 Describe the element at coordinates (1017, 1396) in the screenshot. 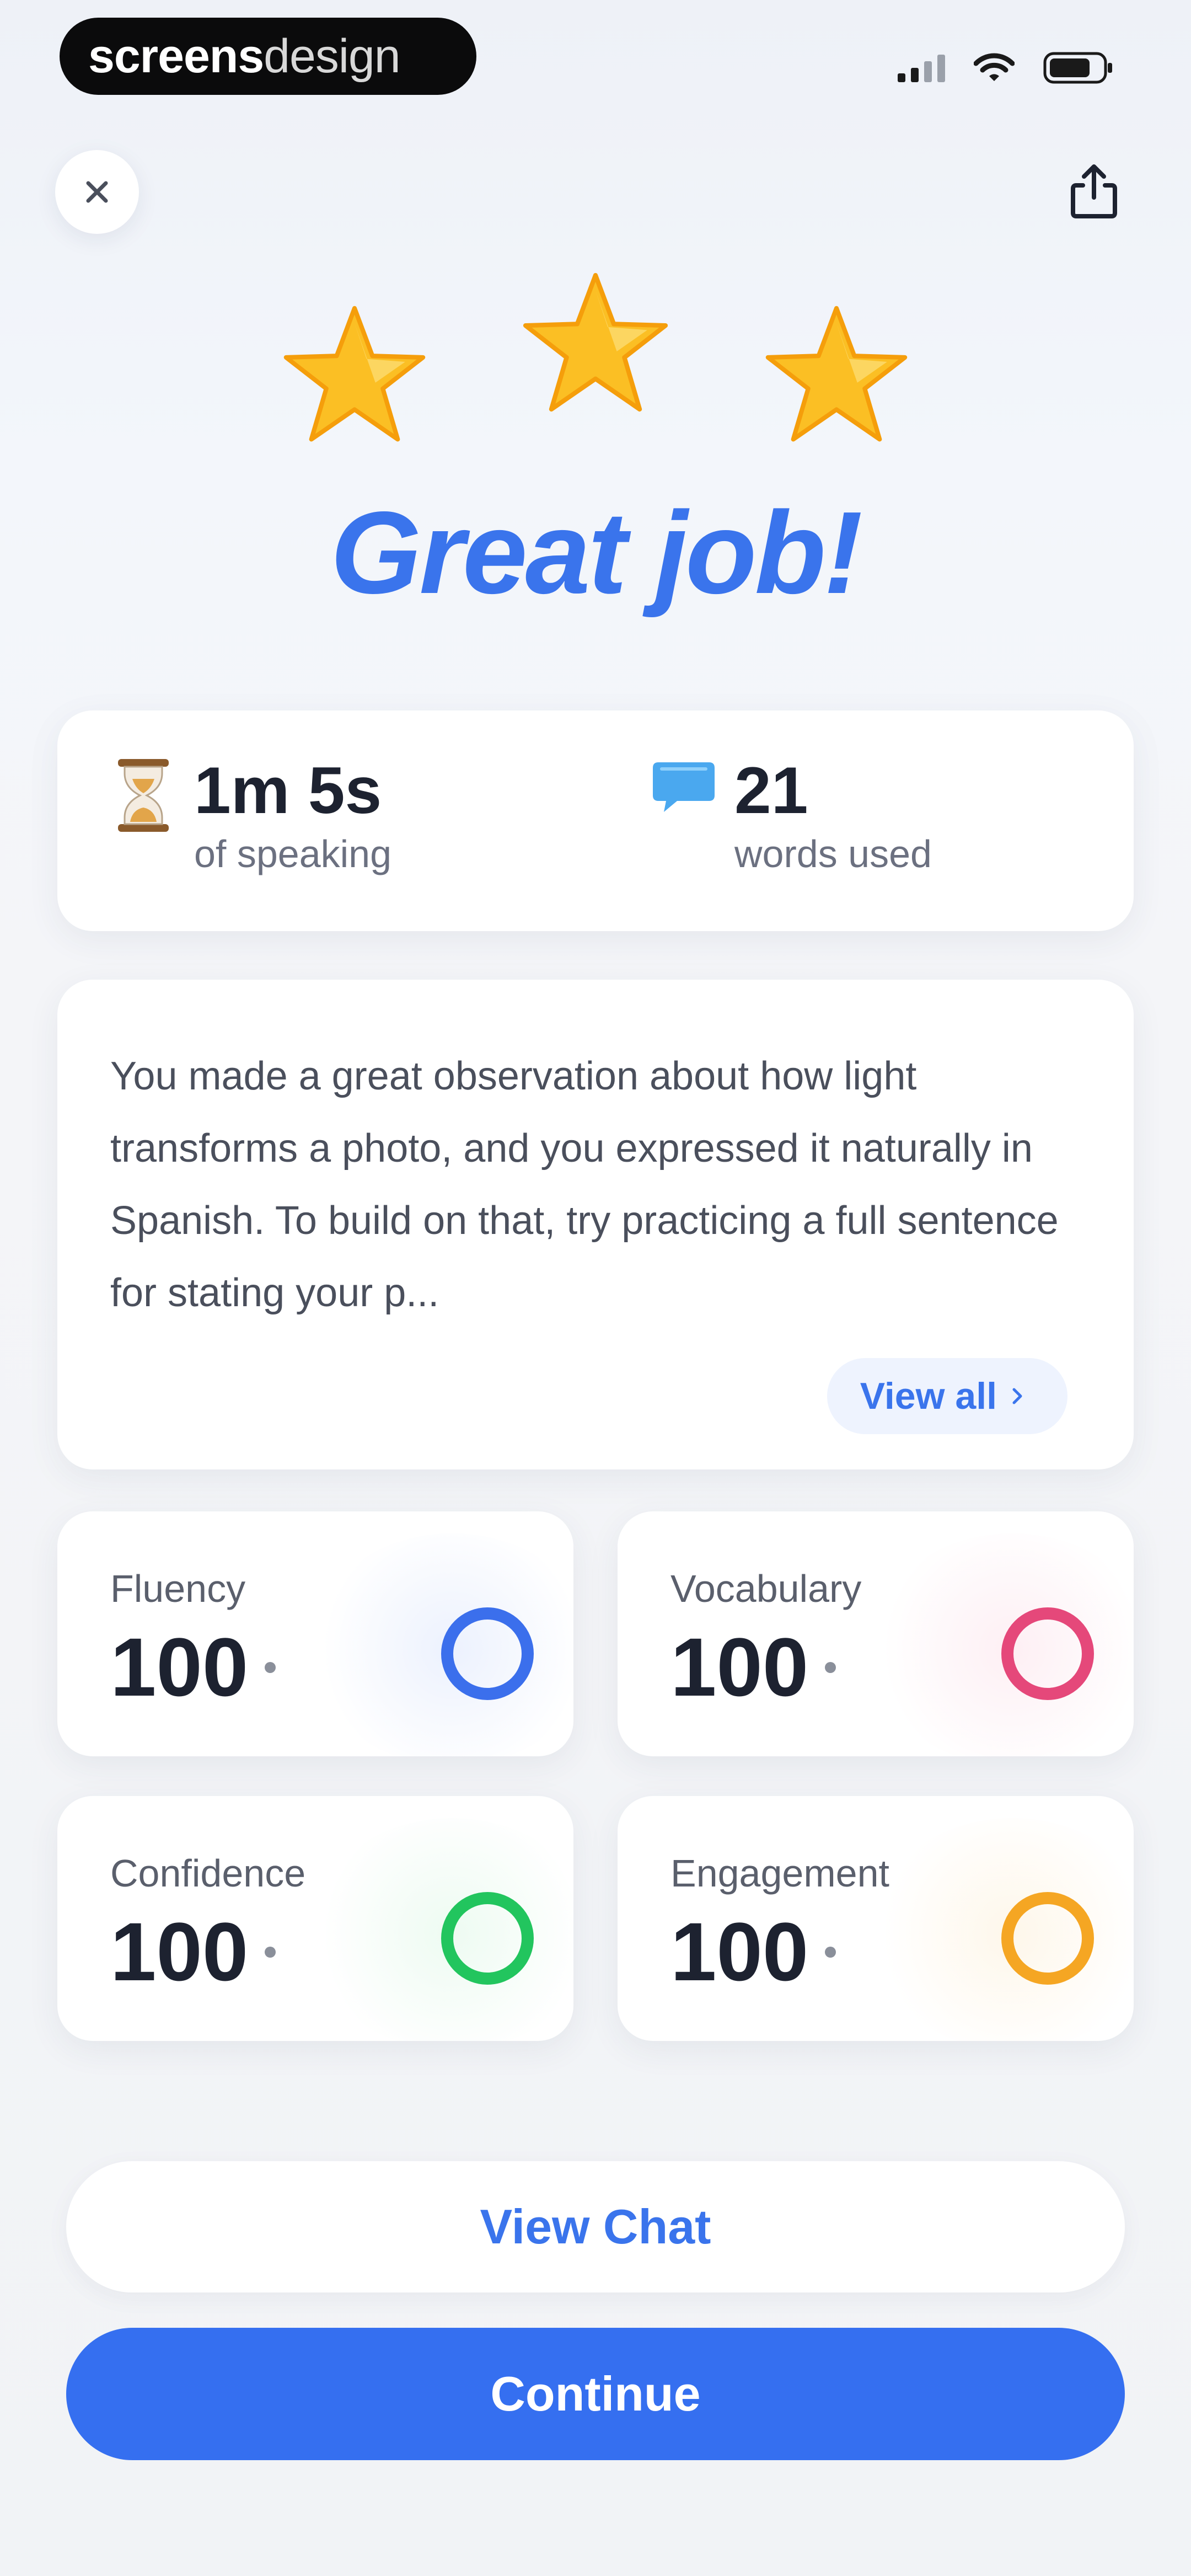

I see `chevron-right-icon` at that location.